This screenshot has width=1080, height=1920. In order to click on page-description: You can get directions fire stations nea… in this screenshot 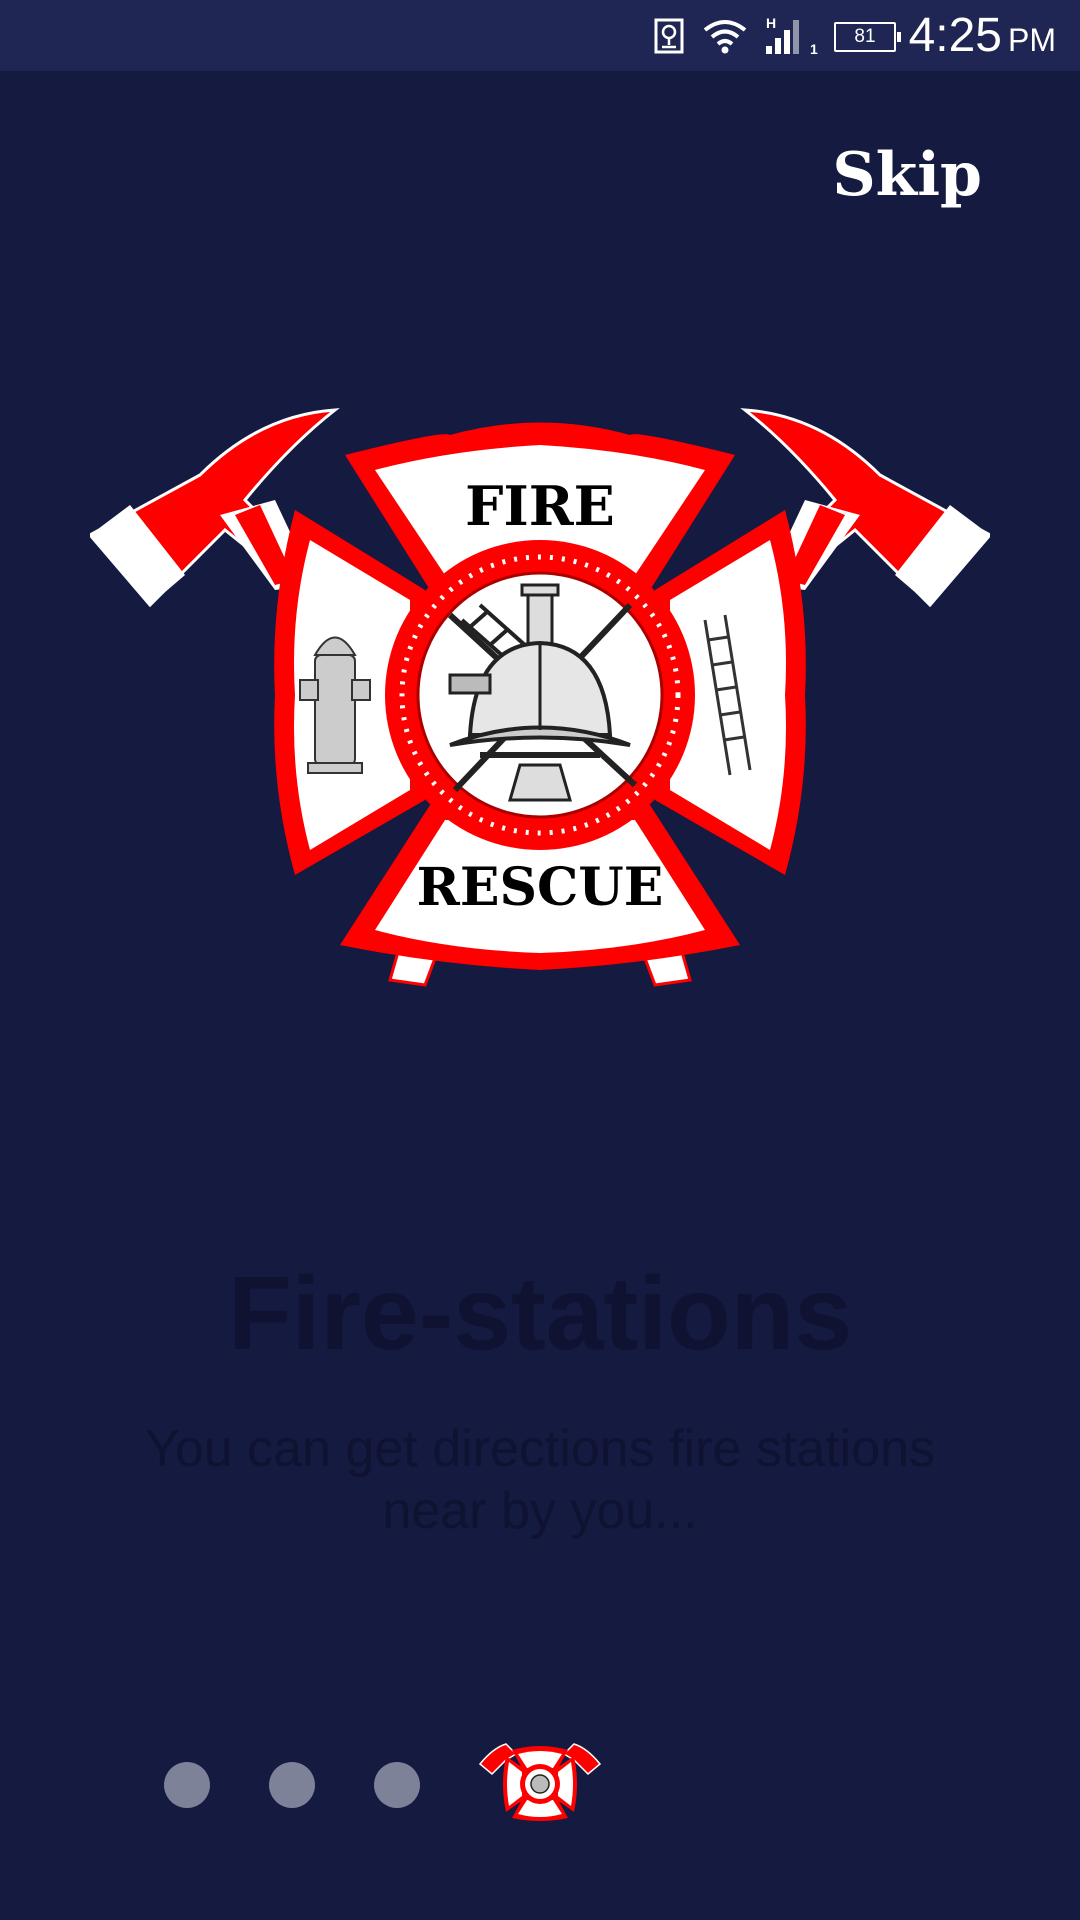, I will do `click(540, 1480)`.